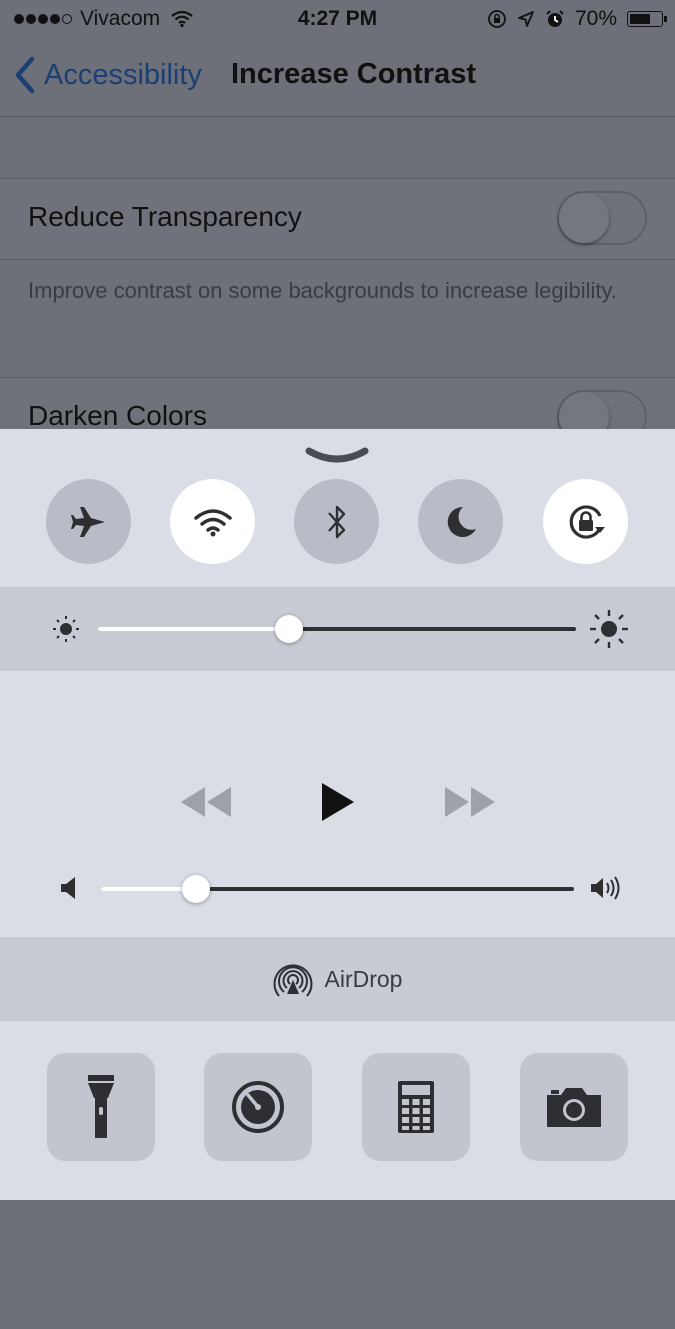 The width and height of the screenshot is (675, 1329). Describe the element at coordinates (526, 19) in the screenshot. I see `location-icon` at that location.